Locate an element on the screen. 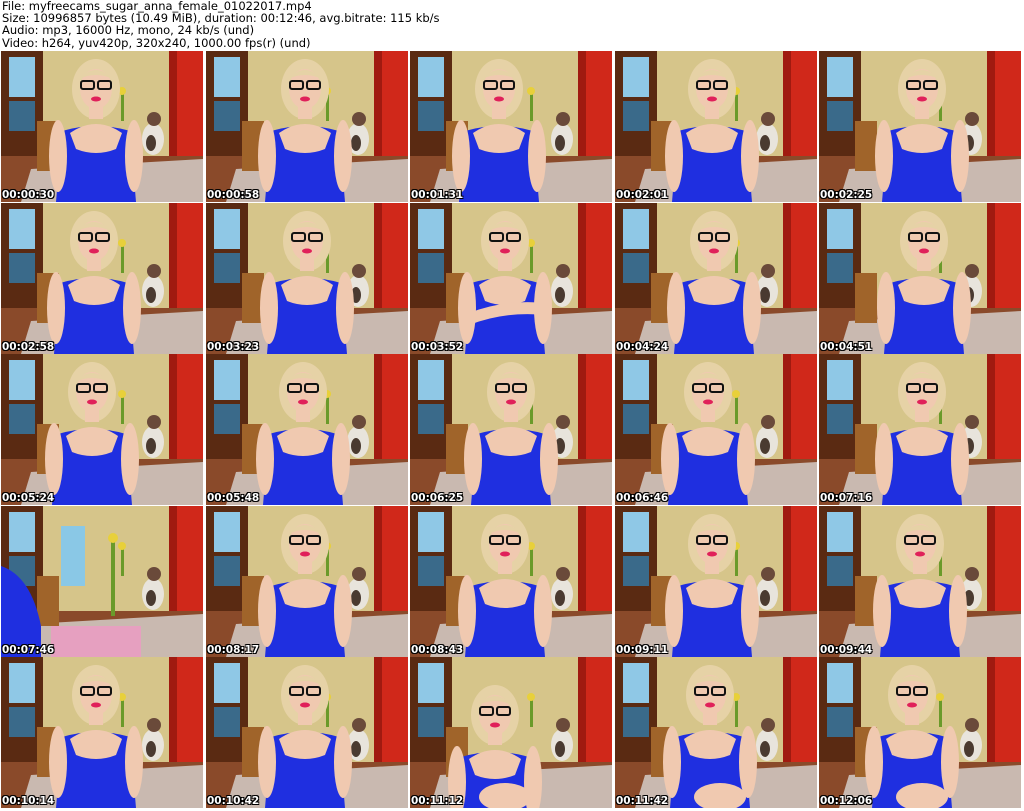  video-thumbnail: 00:03:52 is located at coordinates (511, 278).